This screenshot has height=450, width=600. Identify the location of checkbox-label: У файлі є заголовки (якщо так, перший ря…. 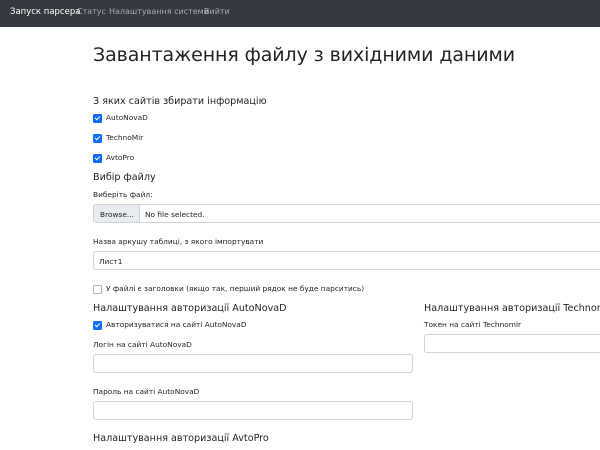
(235, 288).